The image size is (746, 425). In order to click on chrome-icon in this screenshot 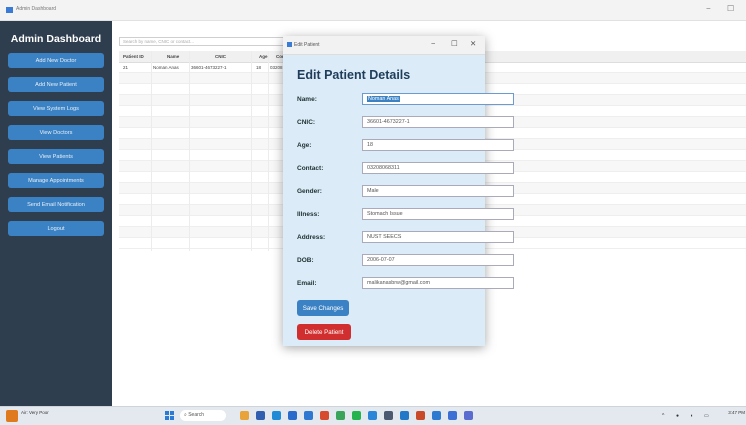, I will do `click(340, 415)`.